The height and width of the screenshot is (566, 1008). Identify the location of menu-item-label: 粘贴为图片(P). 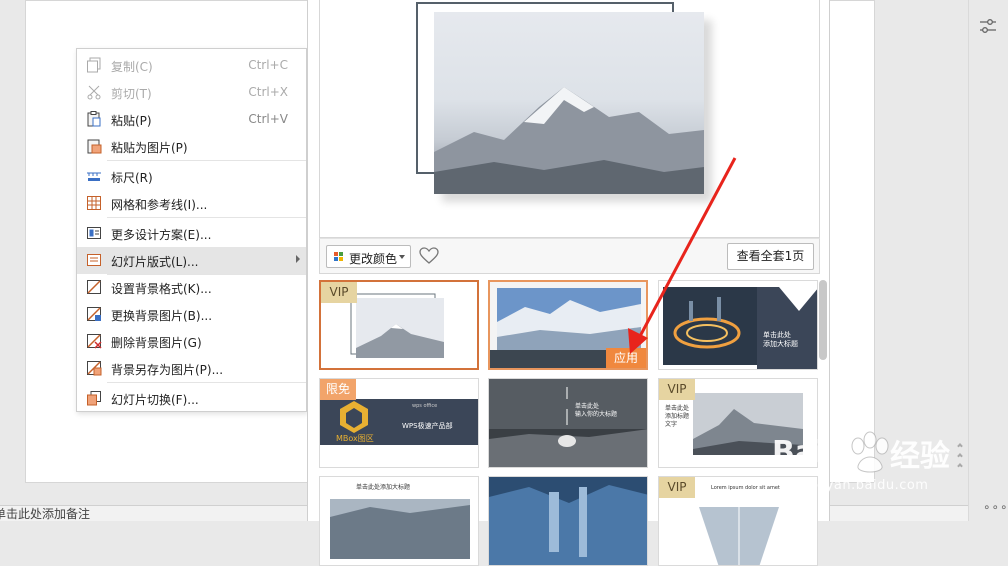
(149, 148).